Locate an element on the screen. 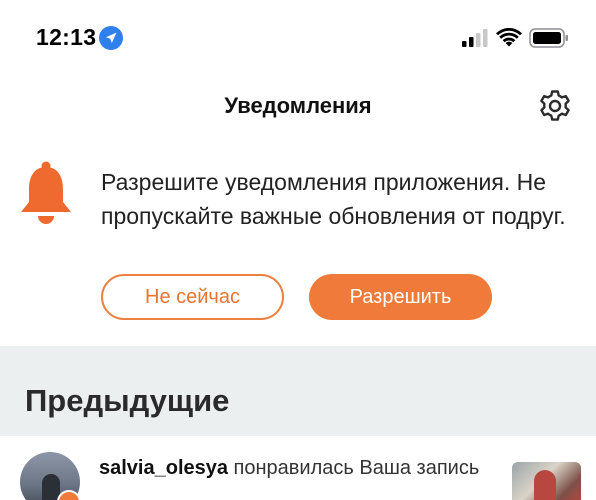 This screenshot has width=596, height=500. thumbnail-figure is located at coordinates (545, 485).